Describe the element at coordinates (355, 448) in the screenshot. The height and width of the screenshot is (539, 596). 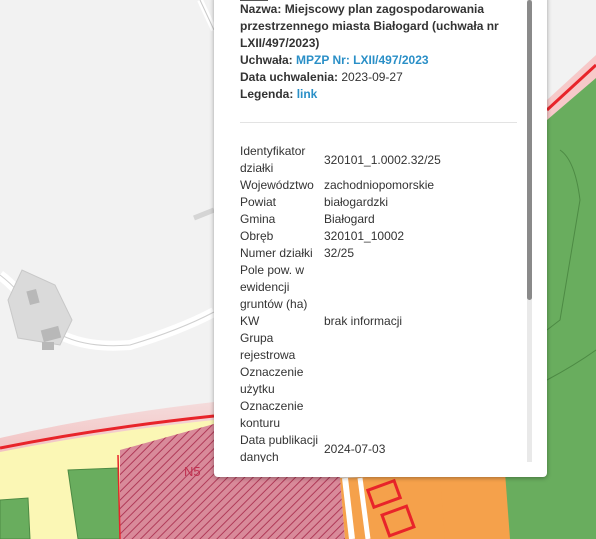
I see `attr-value: 2024-07-03` at that location.